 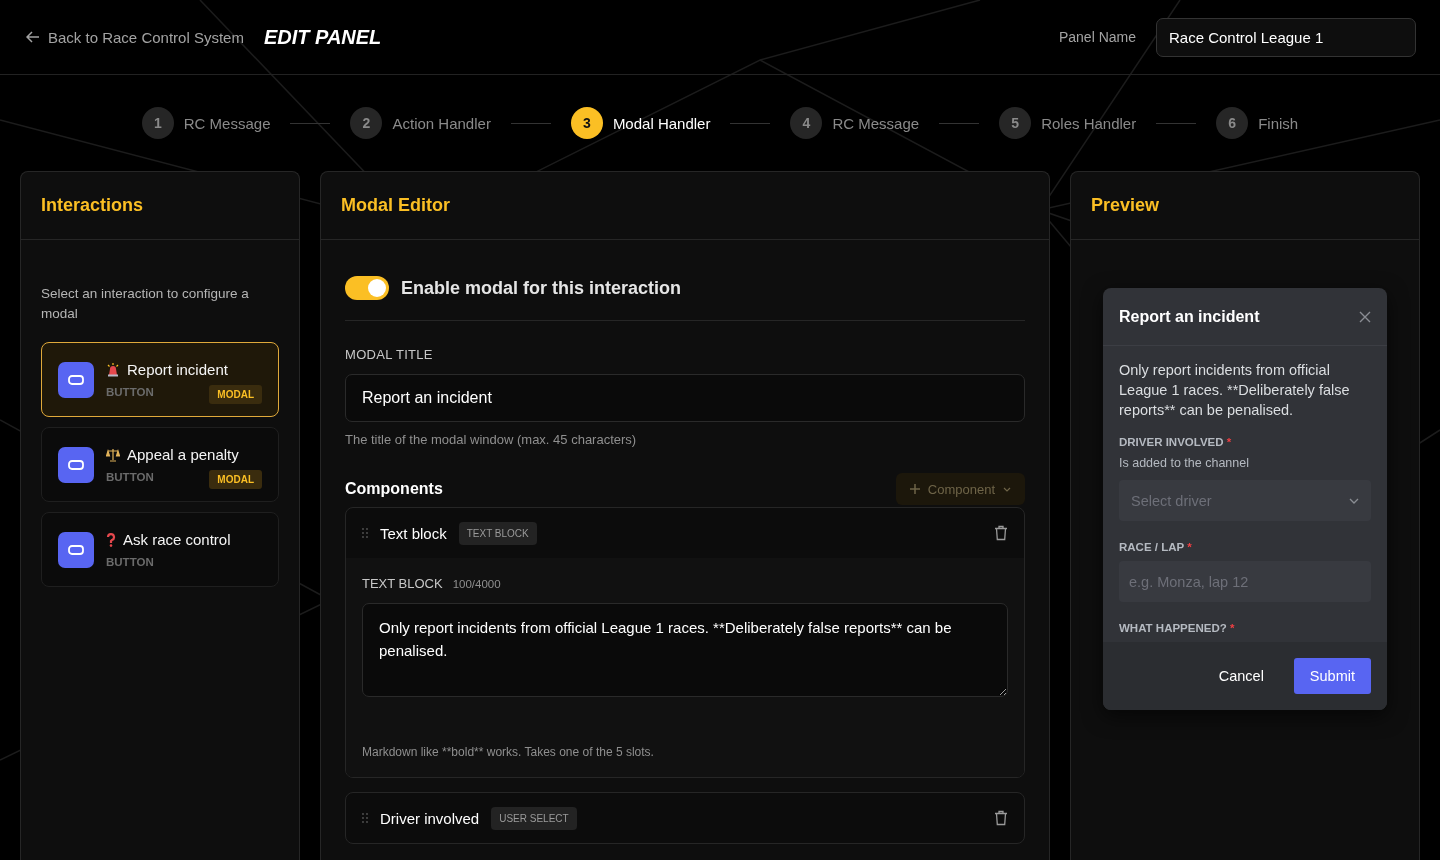 I want to click on step-label: Finish, so click(x=1278, y=123).